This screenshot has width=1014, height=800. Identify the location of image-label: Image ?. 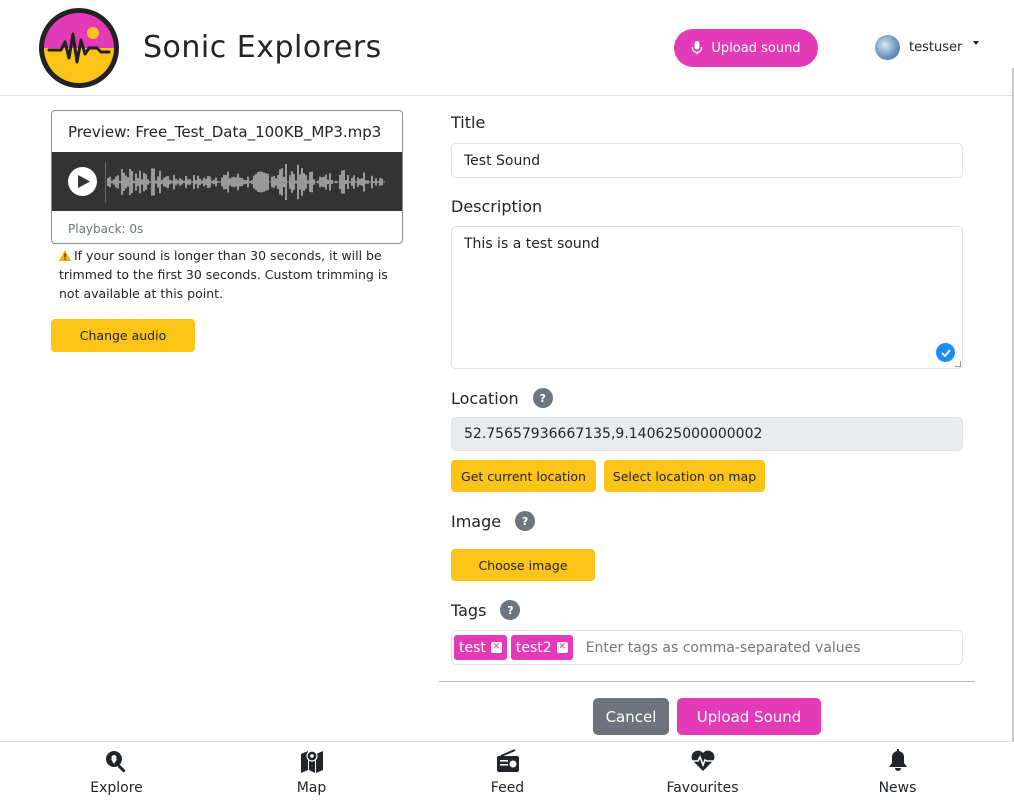
(493, 521).